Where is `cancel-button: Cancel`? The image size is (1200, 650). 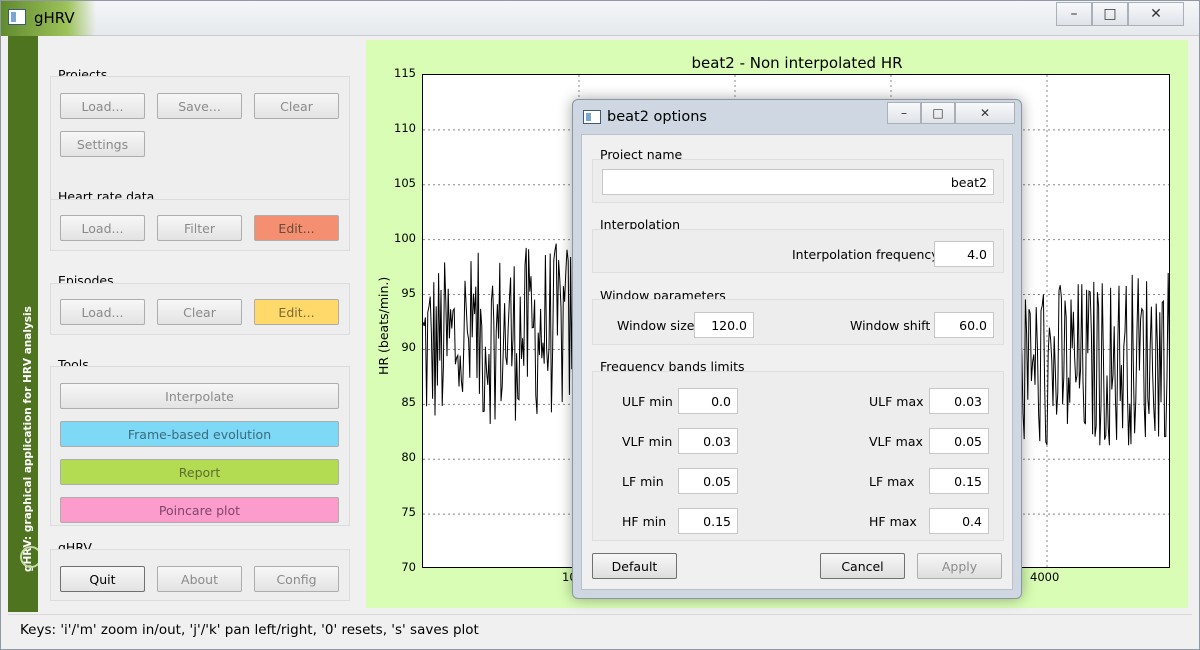
cancel-button: Cancel is located at coordinates (862, 566).